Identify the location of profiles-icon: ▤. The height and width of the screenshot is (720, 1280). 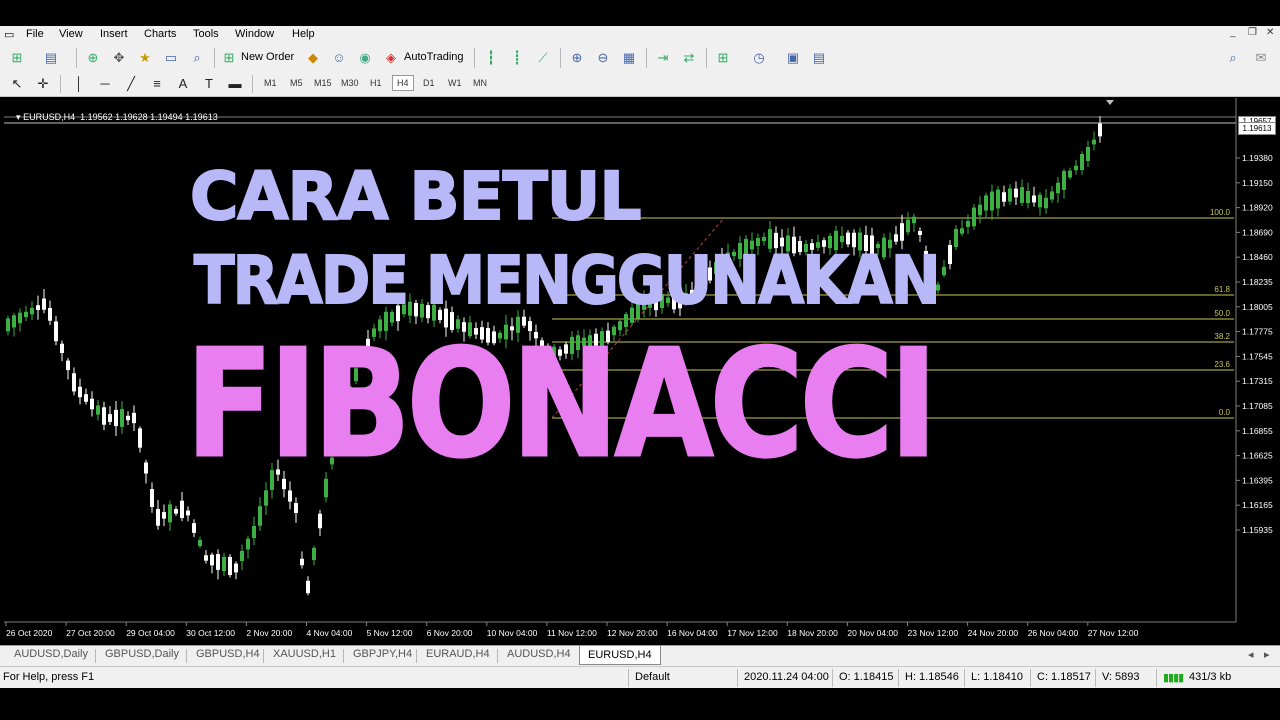
(51, 58).